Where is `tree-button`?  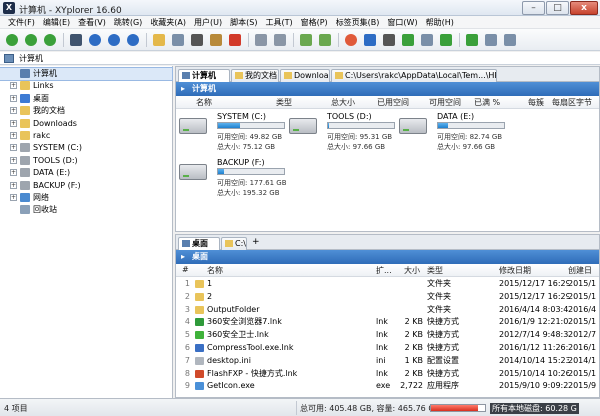 tree-button is located at coordinates (472, 40).